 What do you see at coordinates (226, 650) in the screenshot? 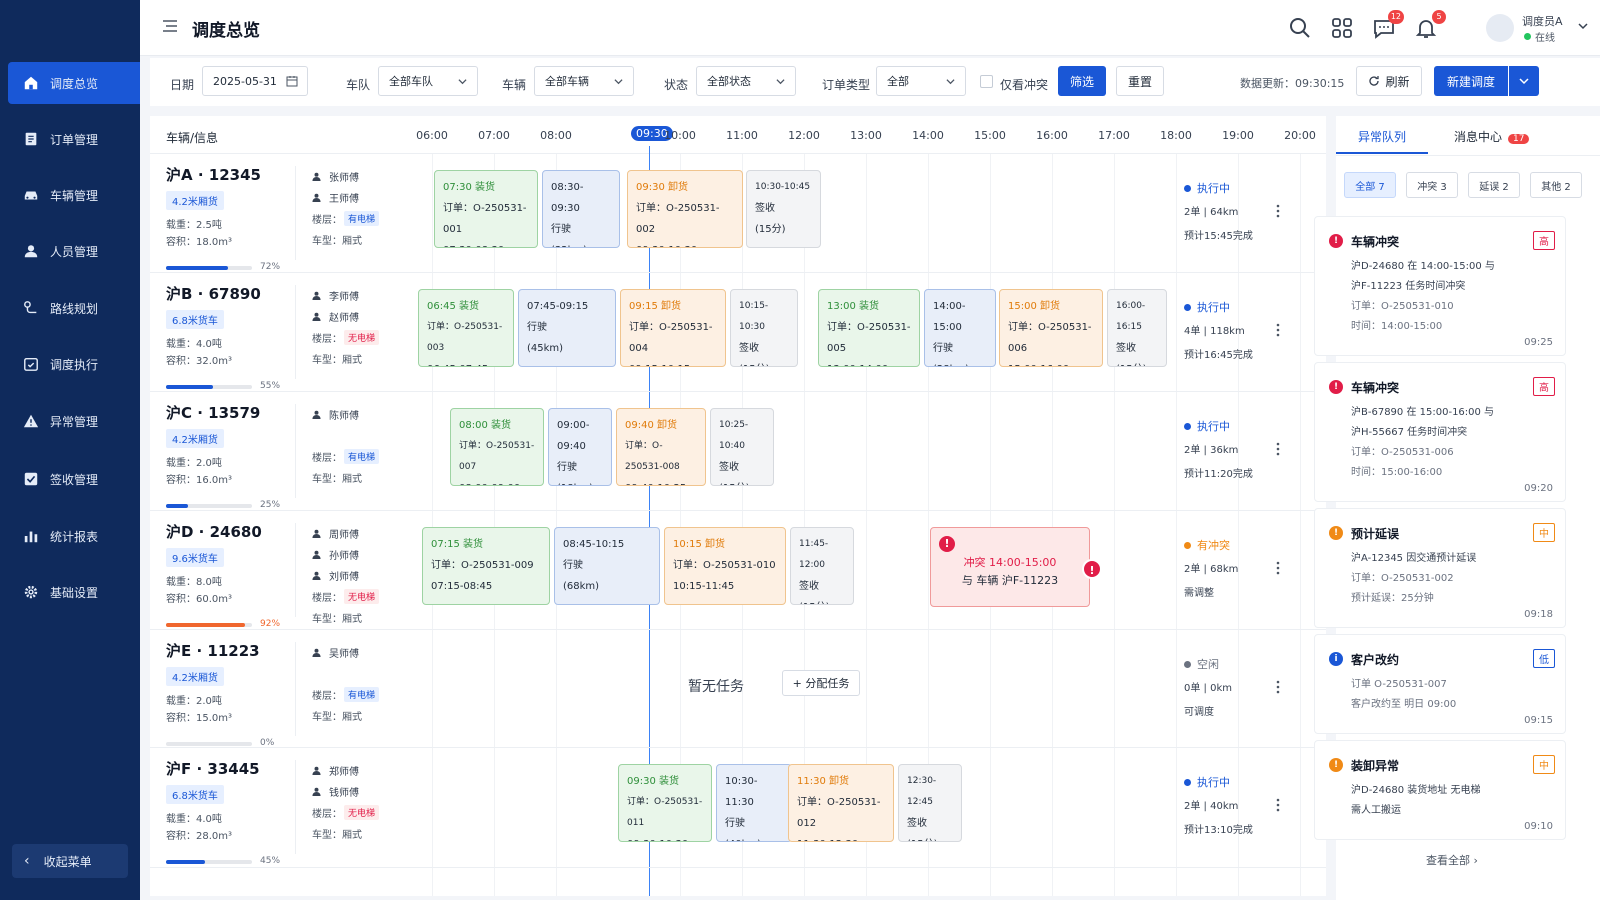
I see `plate-number: 沪E · 11223` at bounding box center [226, 650].